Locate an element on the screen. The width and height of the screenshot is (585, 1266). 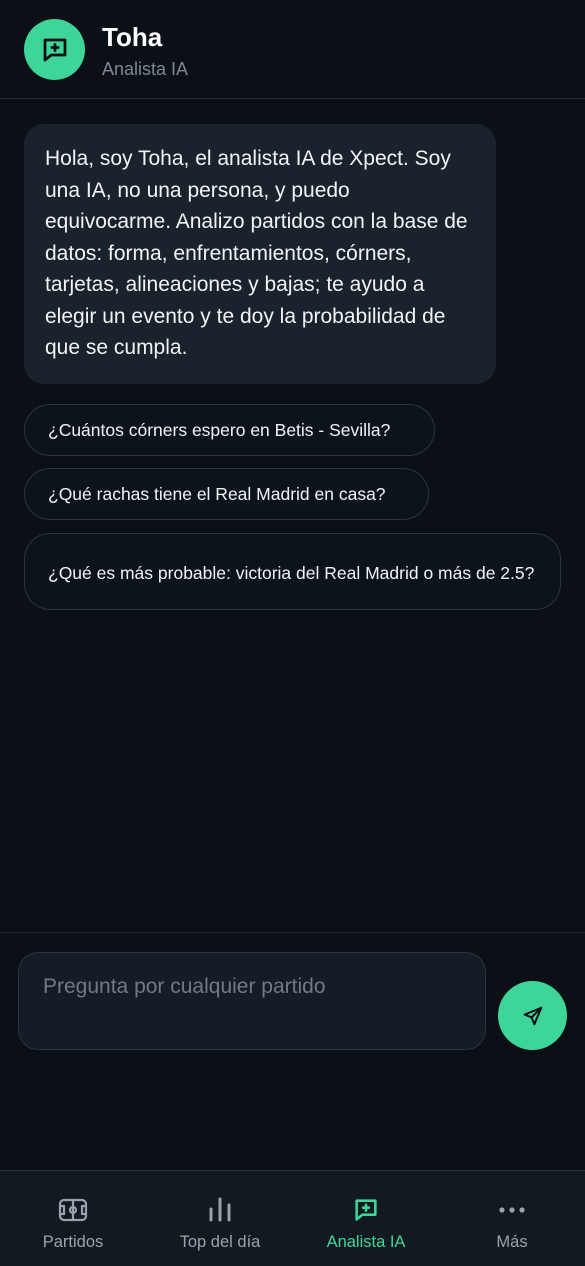
more-icon is located at coordinates (512, 1210).